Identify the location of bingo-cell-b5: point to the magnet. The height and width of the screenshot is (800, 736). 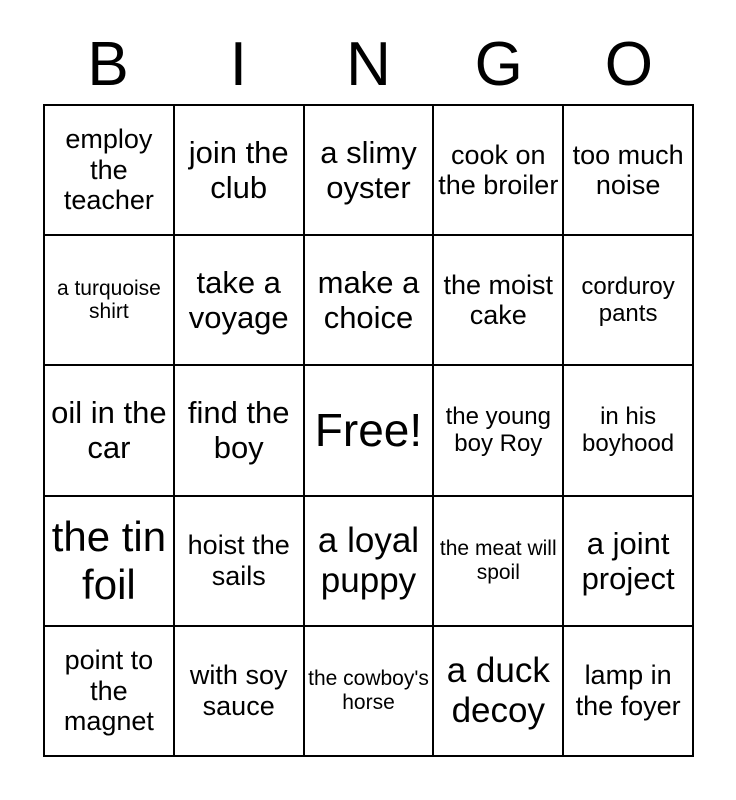
(110, 691).